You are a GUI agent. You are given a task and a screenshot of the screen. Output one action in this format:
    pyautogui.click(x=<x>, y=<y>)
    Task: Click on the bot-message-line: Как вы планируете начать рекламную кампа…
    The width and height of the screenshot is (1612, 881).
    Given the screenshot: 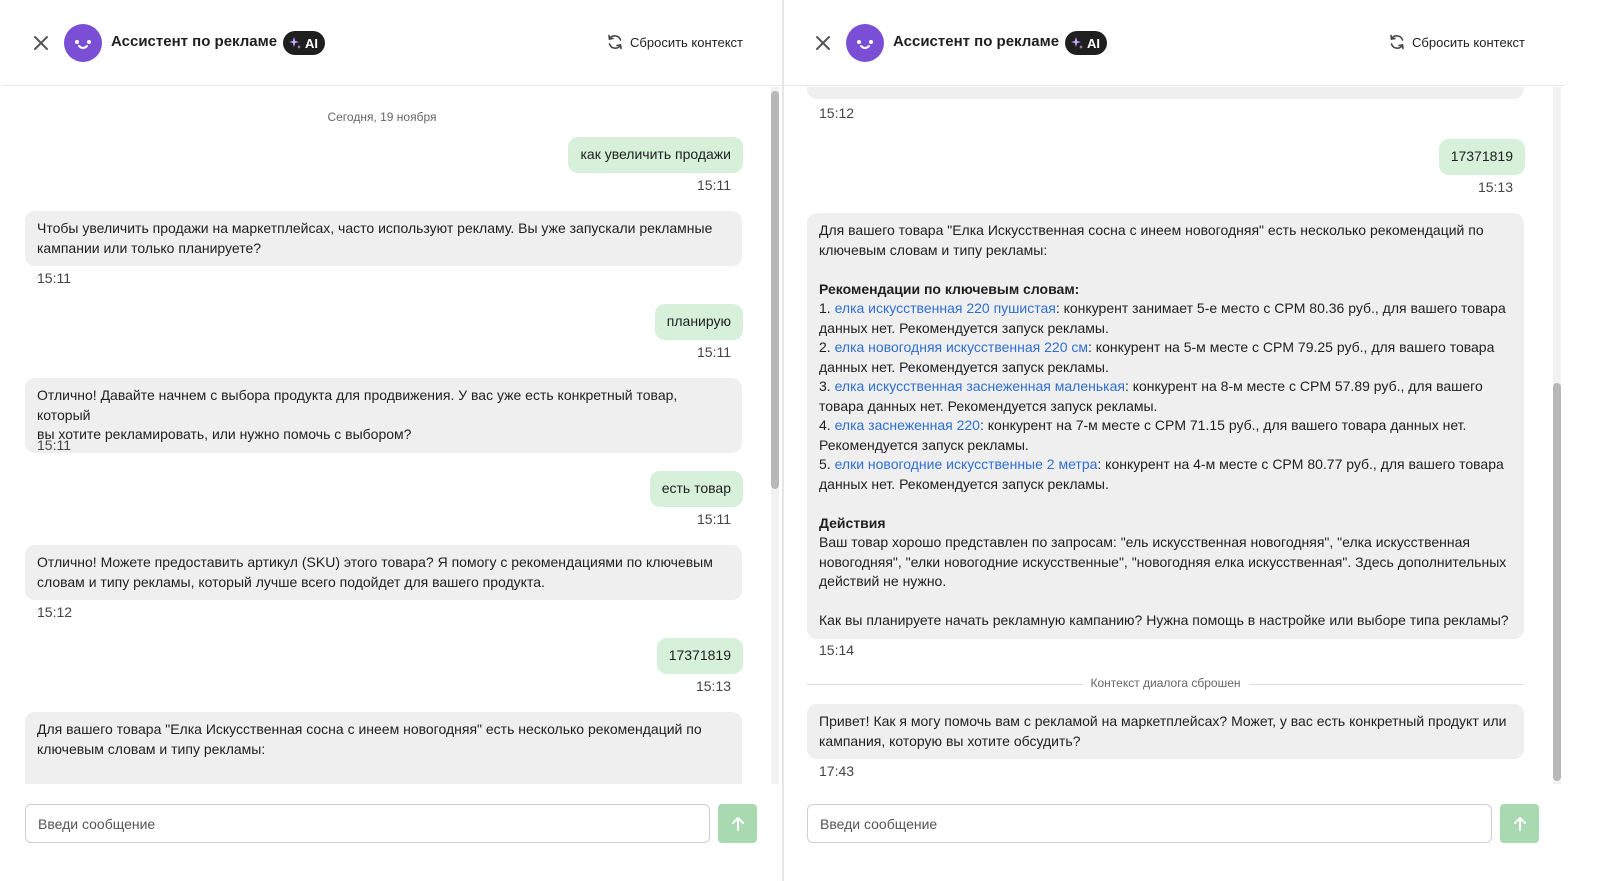 What is the action you would take?
    pyautogui.click(x=1164, y=620)
    